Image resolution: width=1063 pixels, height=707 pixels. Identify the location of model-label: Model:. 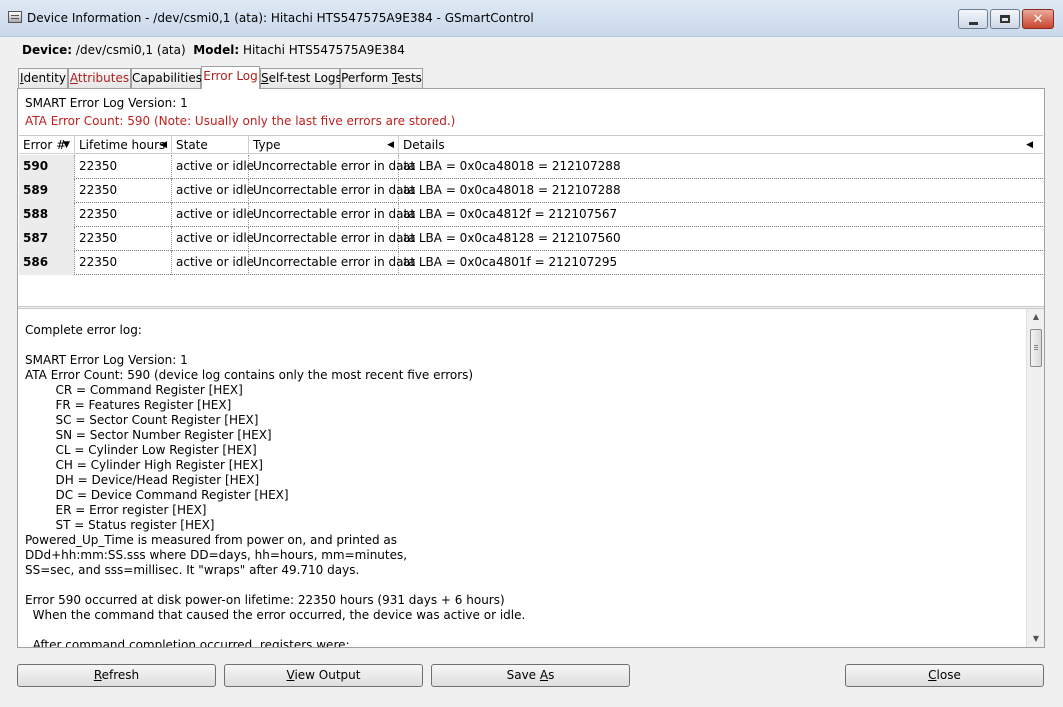
(216, 50).